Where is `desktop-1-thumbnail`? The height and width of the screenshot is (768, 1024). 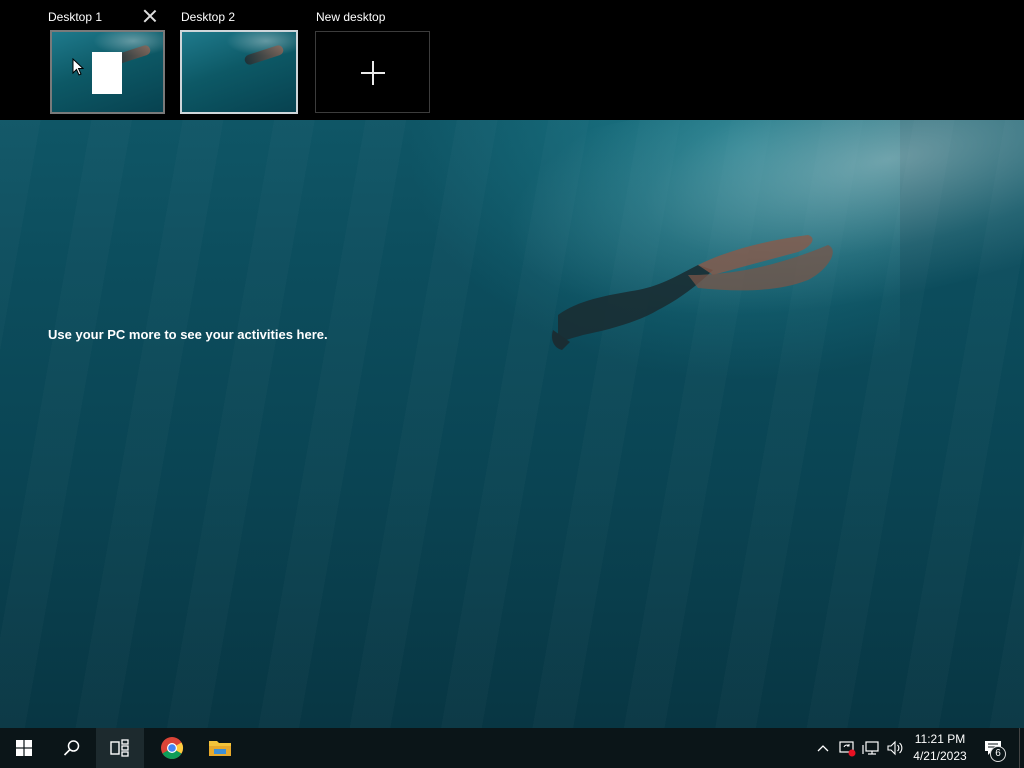
desktop-1-thumbnail is located at coordinates (107, 72).